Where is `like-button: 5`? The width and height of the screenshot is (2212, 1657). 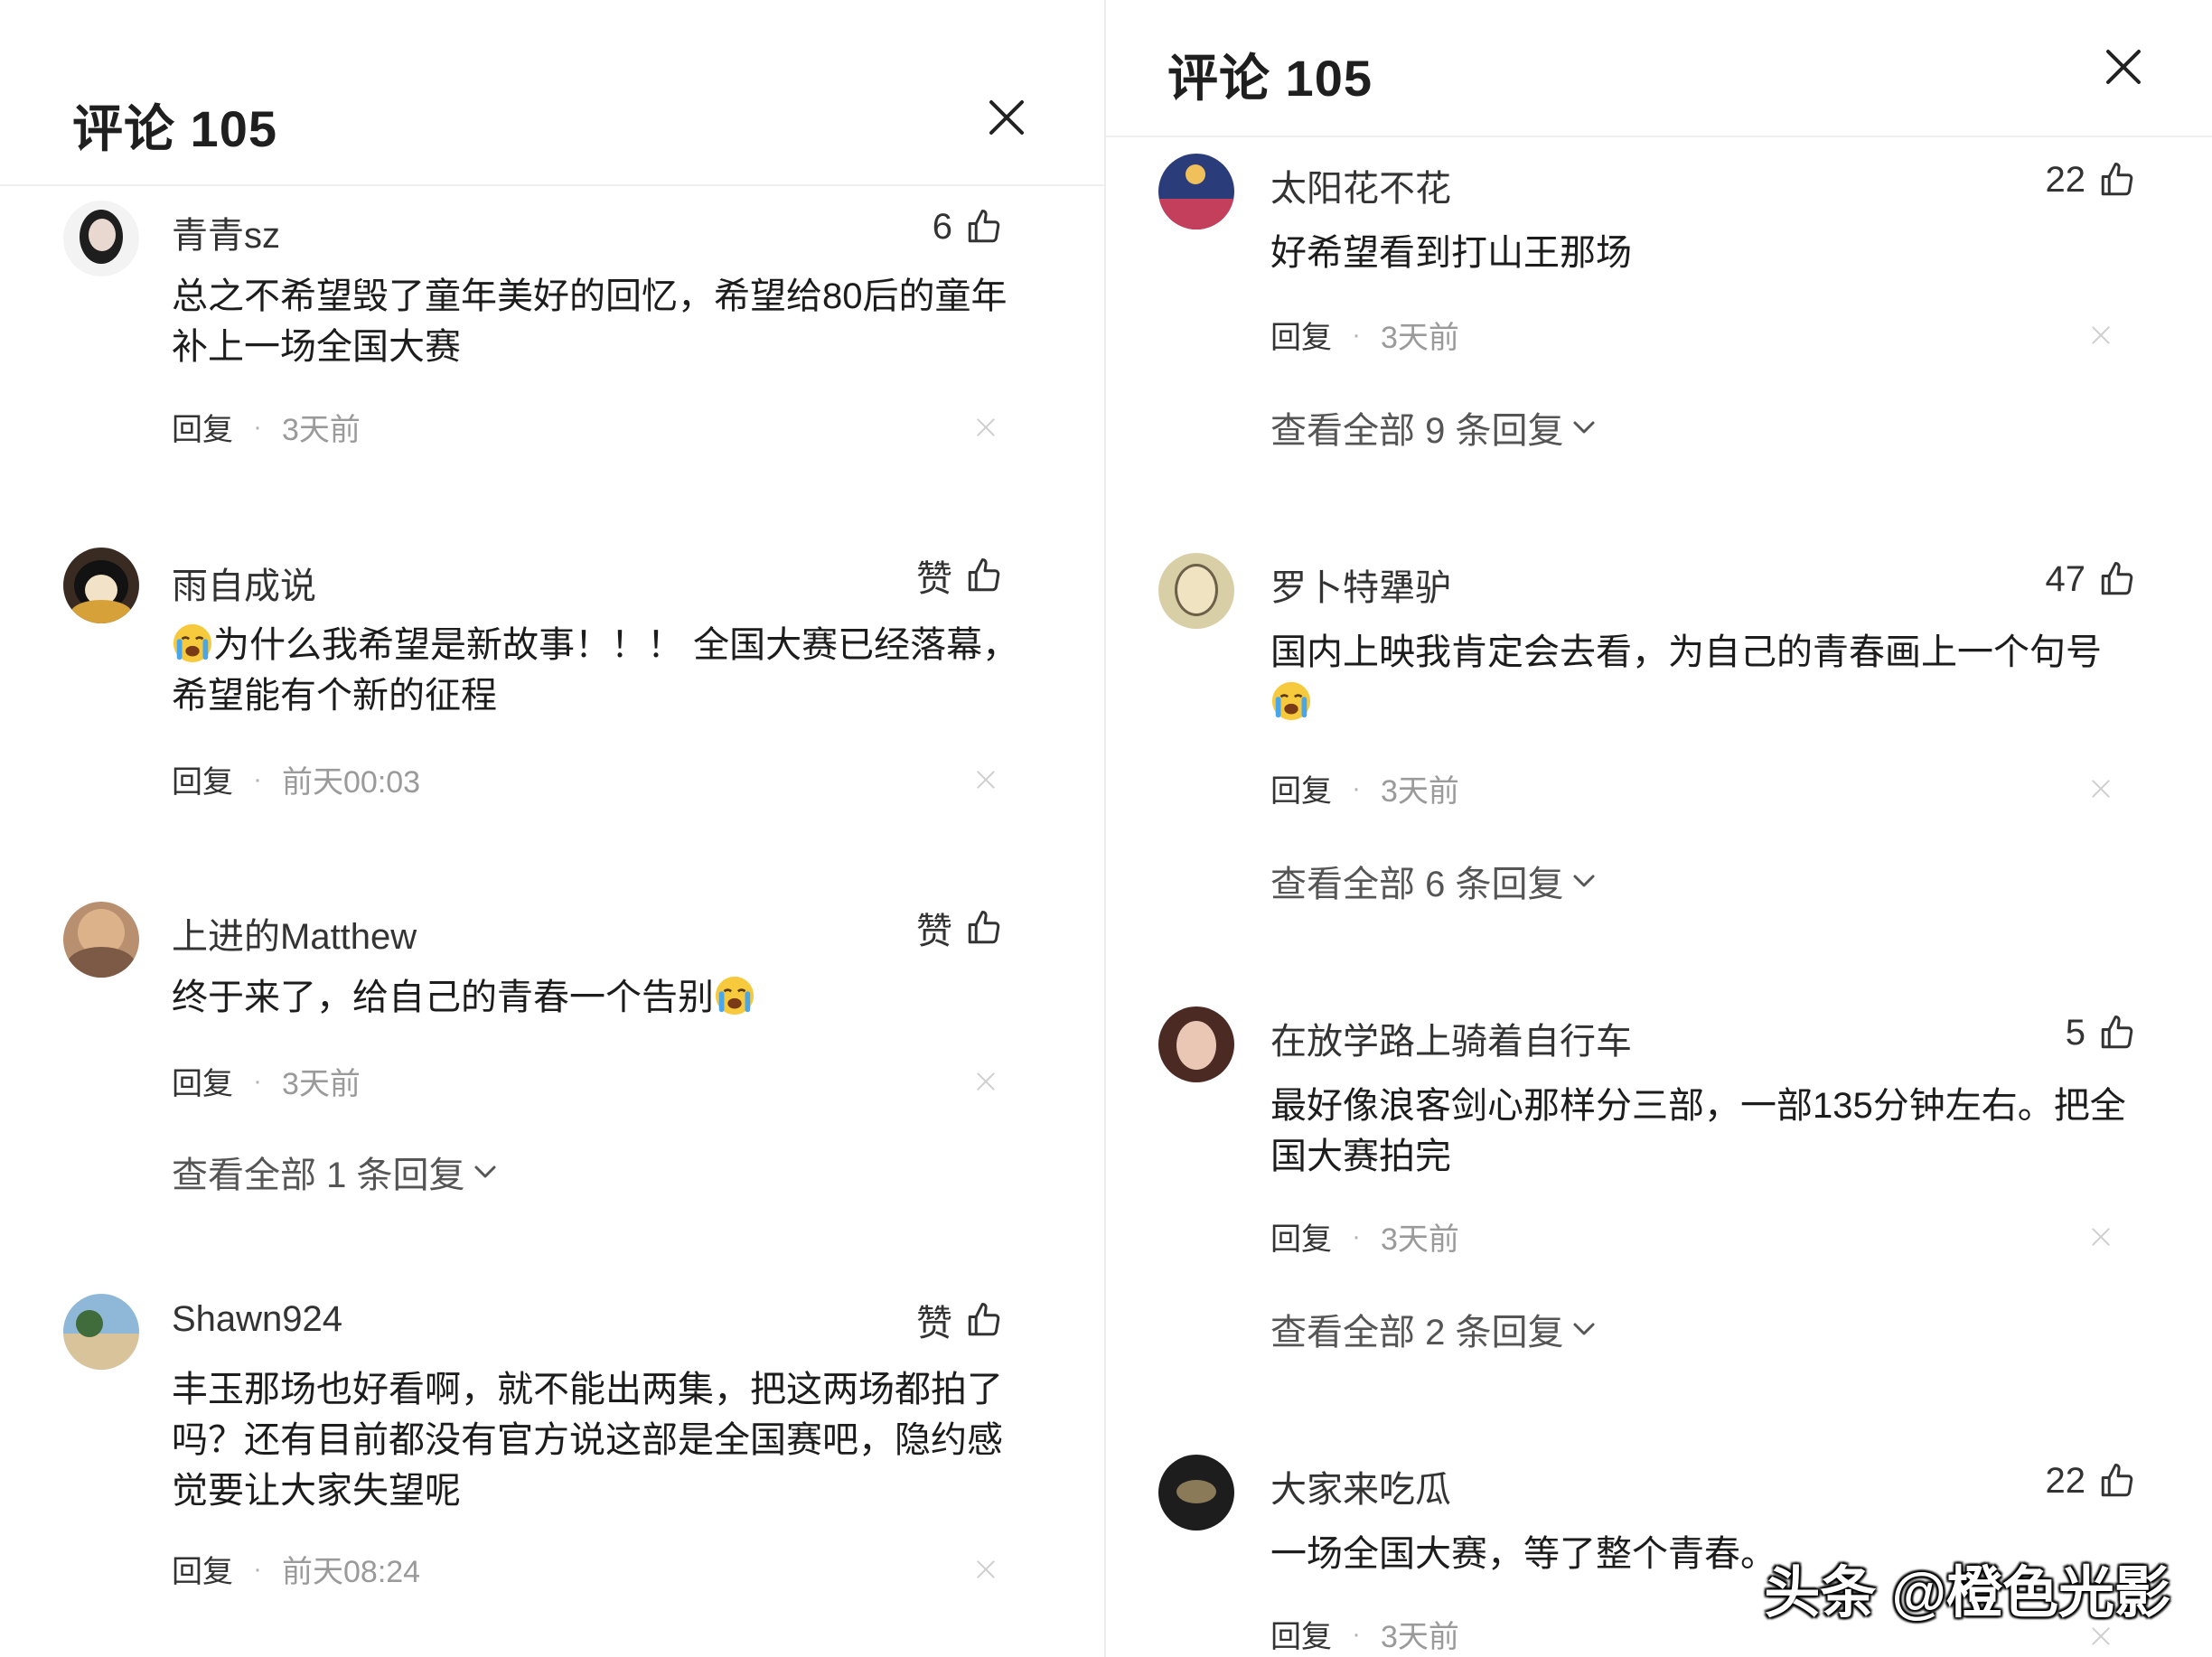
like-button: 5 is located at coordinates (2068, 1032).